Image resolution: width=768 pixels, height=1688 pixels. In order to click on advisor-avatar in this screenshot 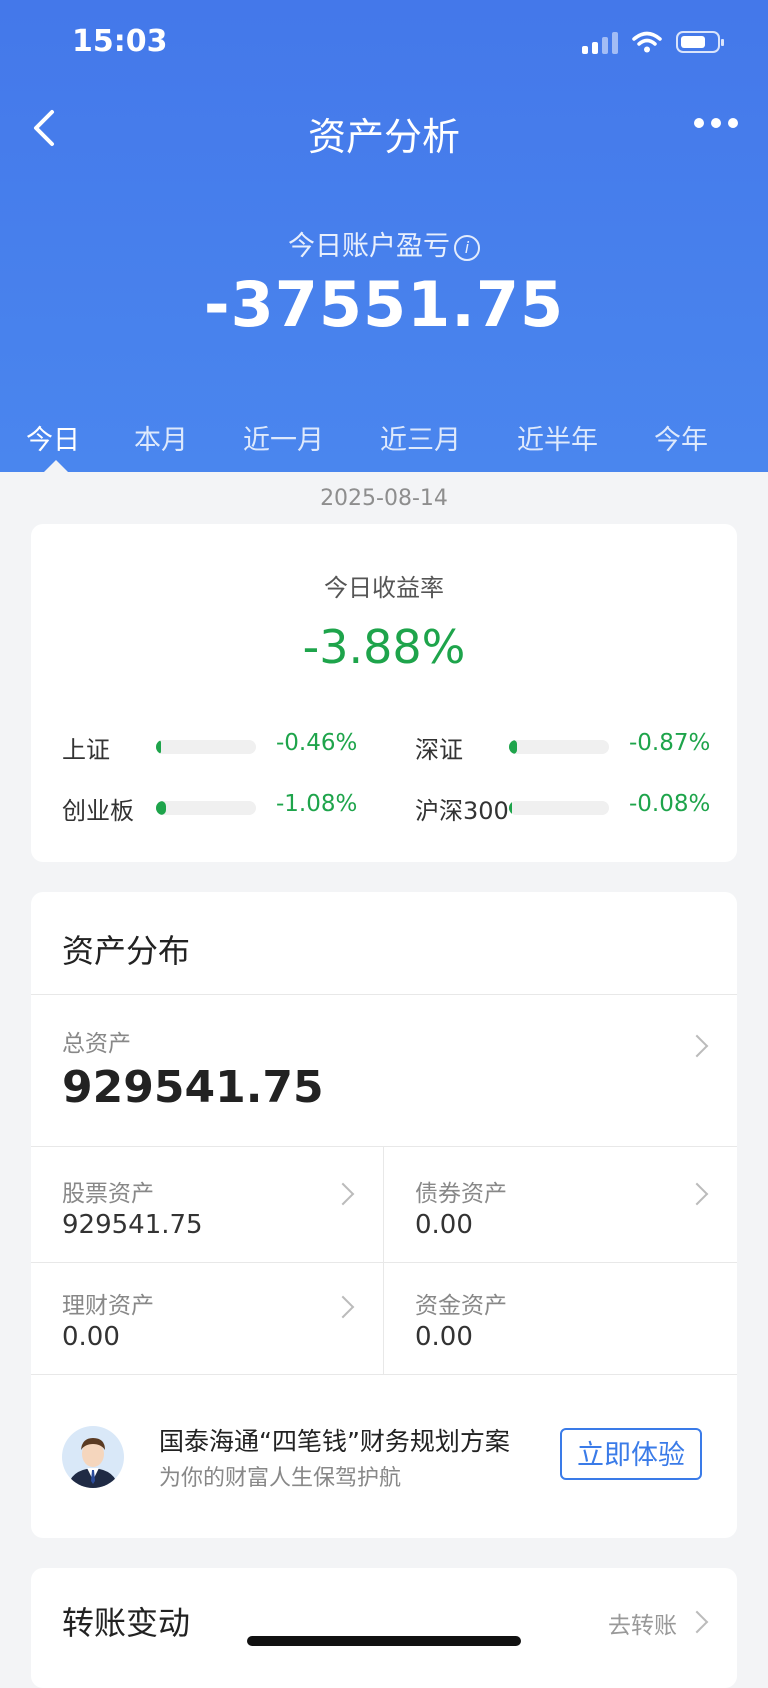, I will do `click(93, 1457)`.